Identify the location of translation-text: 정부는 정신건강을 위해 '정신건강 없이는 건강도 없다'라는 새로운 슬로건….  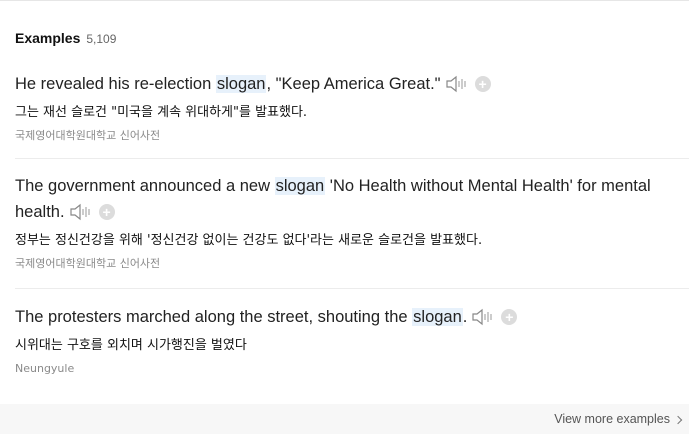
(249, 240).